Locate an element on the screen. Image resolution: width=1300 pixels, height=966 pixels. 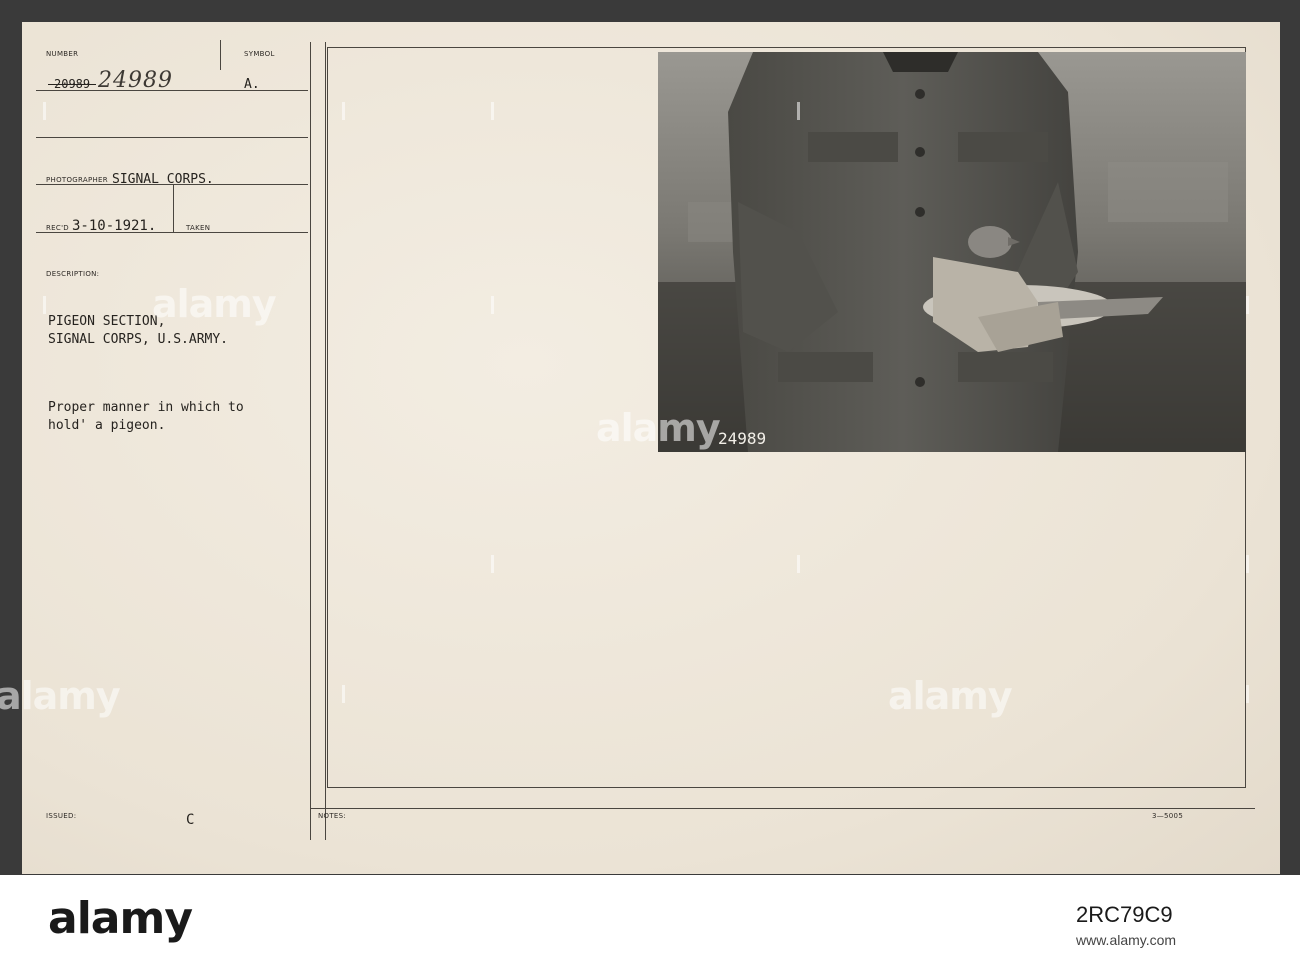
symbol-value: A. is located at coordinates (252, 84).